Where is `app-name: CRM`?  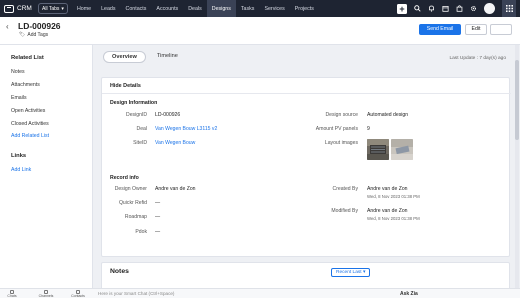 app-name: CRM is located at coordinates (24, 8).